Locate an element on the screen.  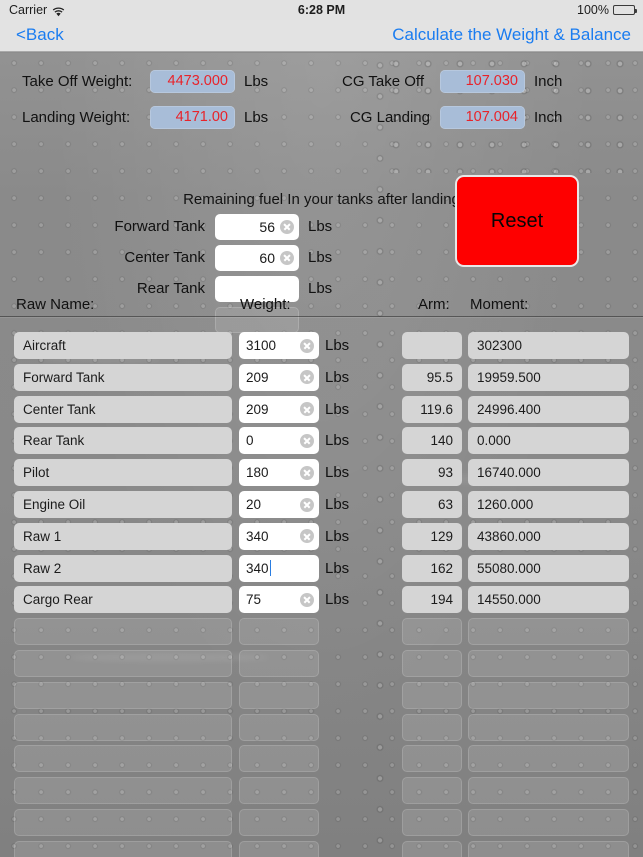
row-name-field: Center Tank is located at coordinates (123, 409).